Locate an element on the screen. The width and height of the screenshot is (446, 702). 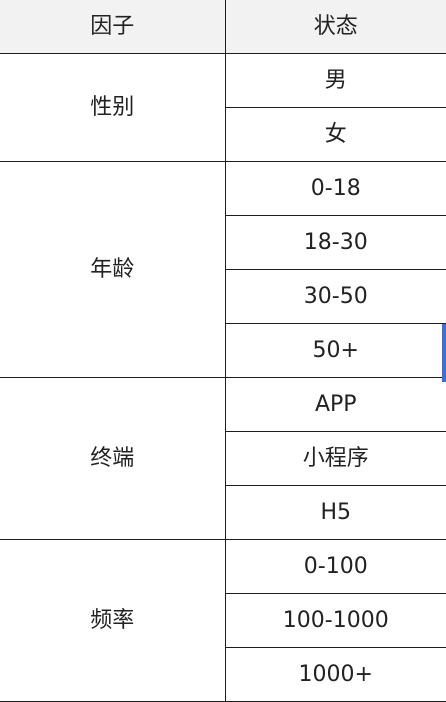
state-cell: 1000+ is located at coordinates (335, 674).